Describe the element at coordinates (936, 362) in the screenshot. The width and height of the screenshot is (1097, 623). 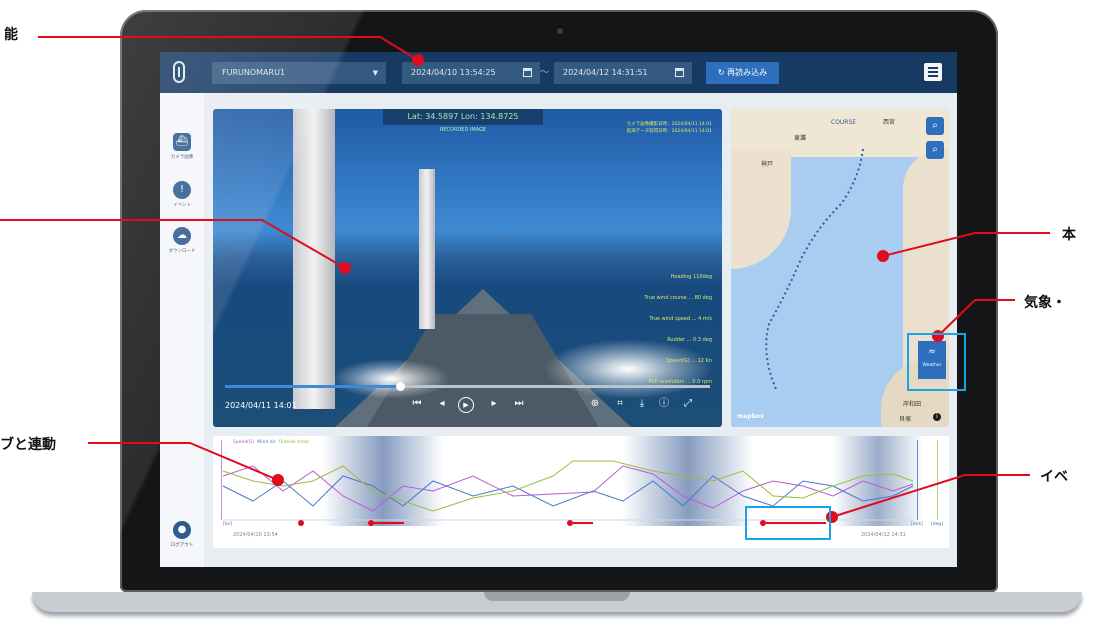
I see `weather-highlight-box` at that location.